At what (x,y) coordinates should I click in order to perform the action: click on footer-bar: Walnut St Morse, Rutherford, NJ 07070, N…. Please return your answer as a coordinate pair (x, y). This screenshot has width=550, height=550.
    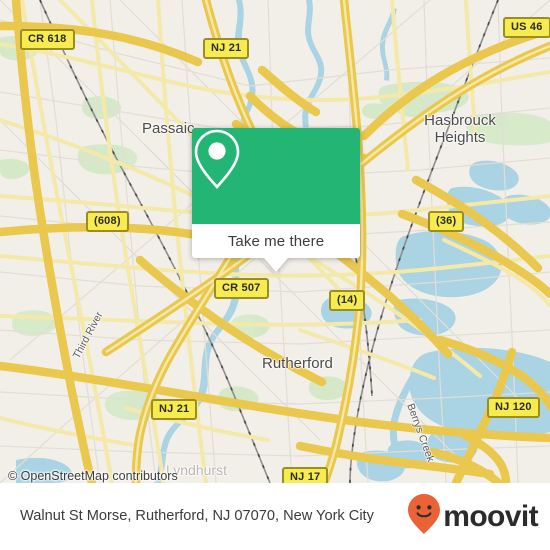
    Looking at the image, I should click on (275, 516).